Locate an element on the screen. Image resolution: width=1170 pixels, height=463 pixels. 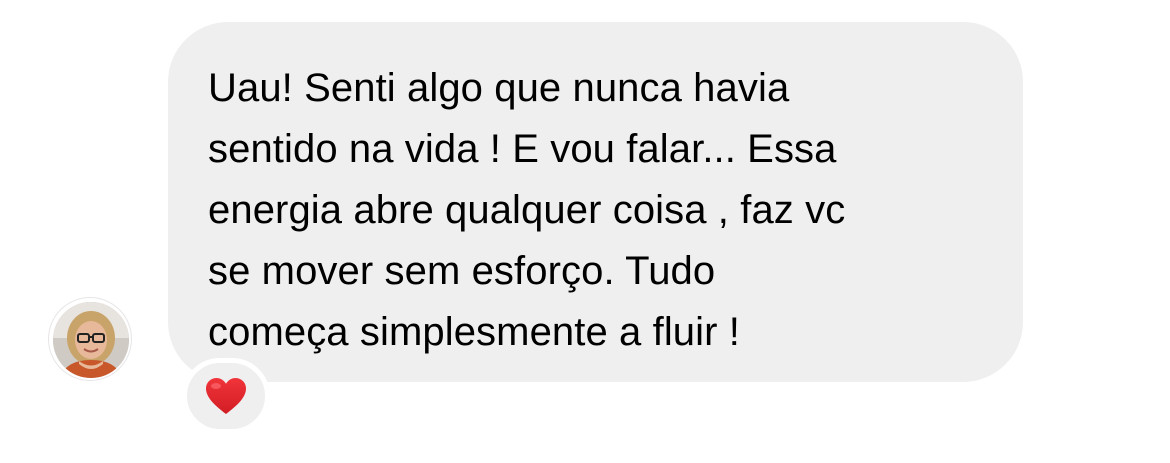
reaction-badge is located at coordinates (226, 396).